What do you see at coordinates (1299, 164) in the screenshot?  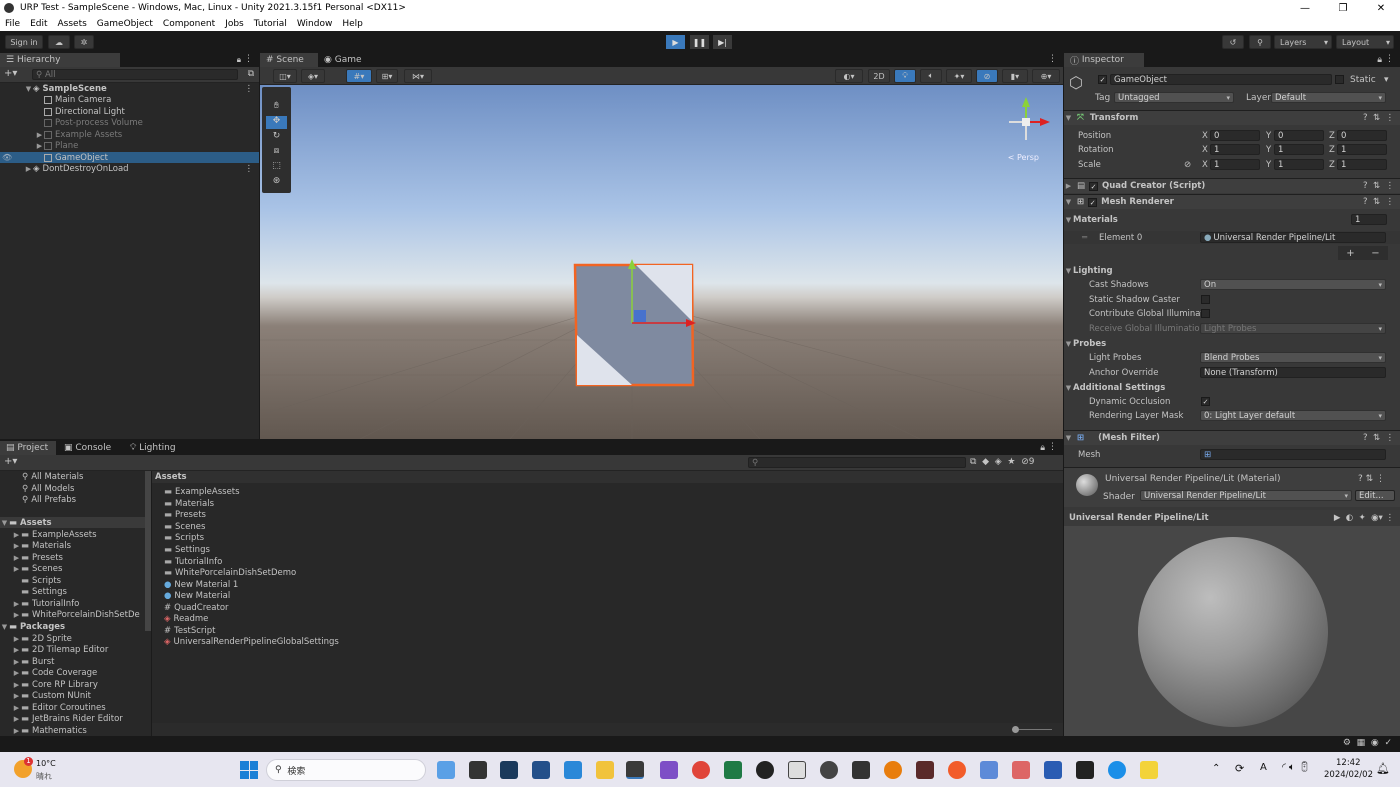 I see `scale-y: 1` at bounding box center [1299, 164].